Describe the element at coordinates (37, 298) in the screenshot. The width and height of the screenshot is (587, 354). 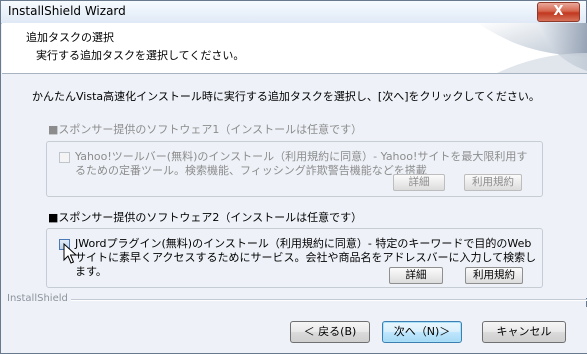
I see `installshield-brand-label: InstallShield` at that location.